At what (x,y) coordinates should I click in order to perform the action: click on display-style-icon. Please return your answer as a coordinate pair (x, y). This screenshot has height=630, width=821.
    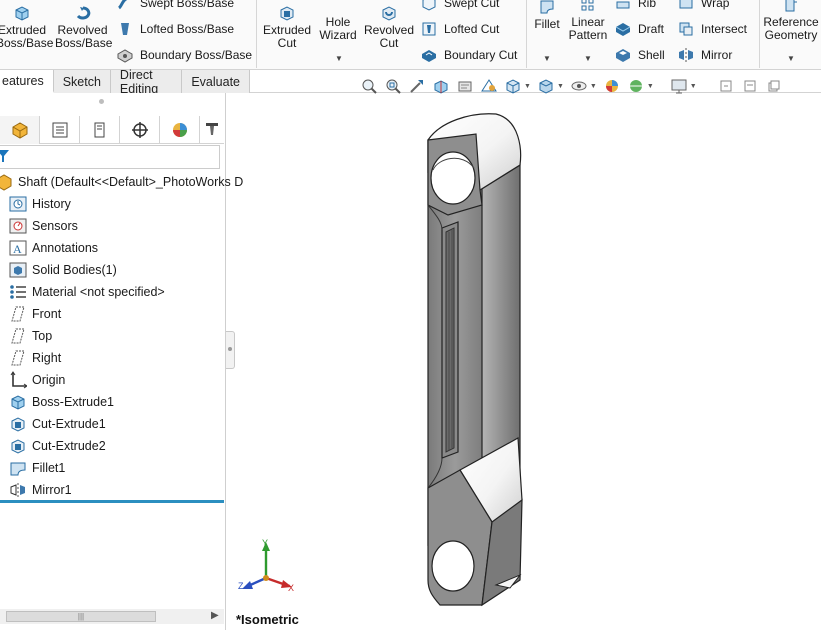
    Looking at the image, I should click on (546, 86).